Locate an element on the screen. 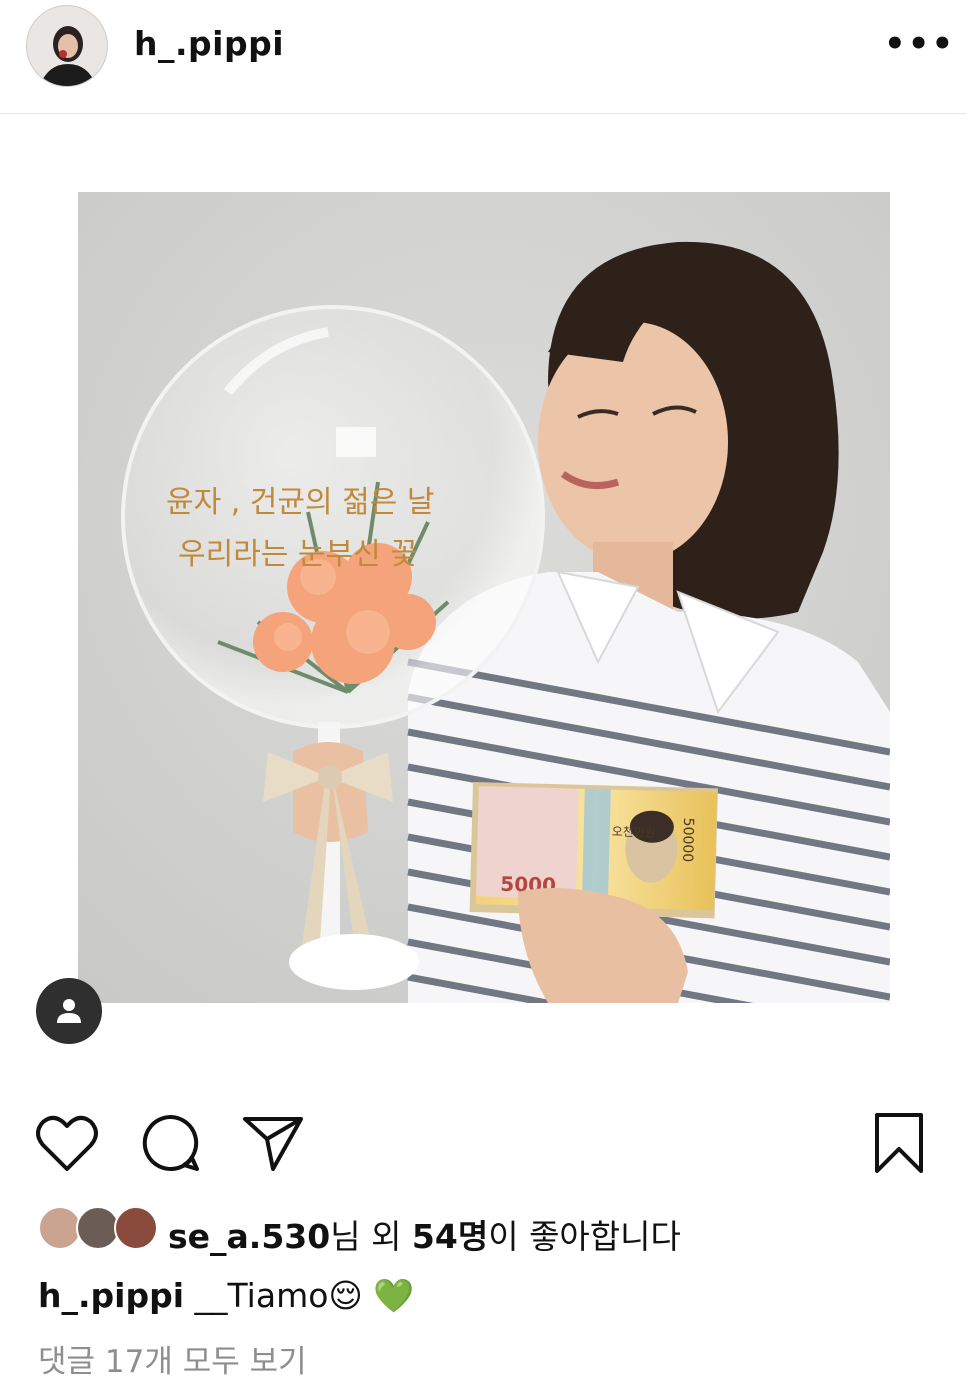  avatar-image is located at coordinates (67, 46).